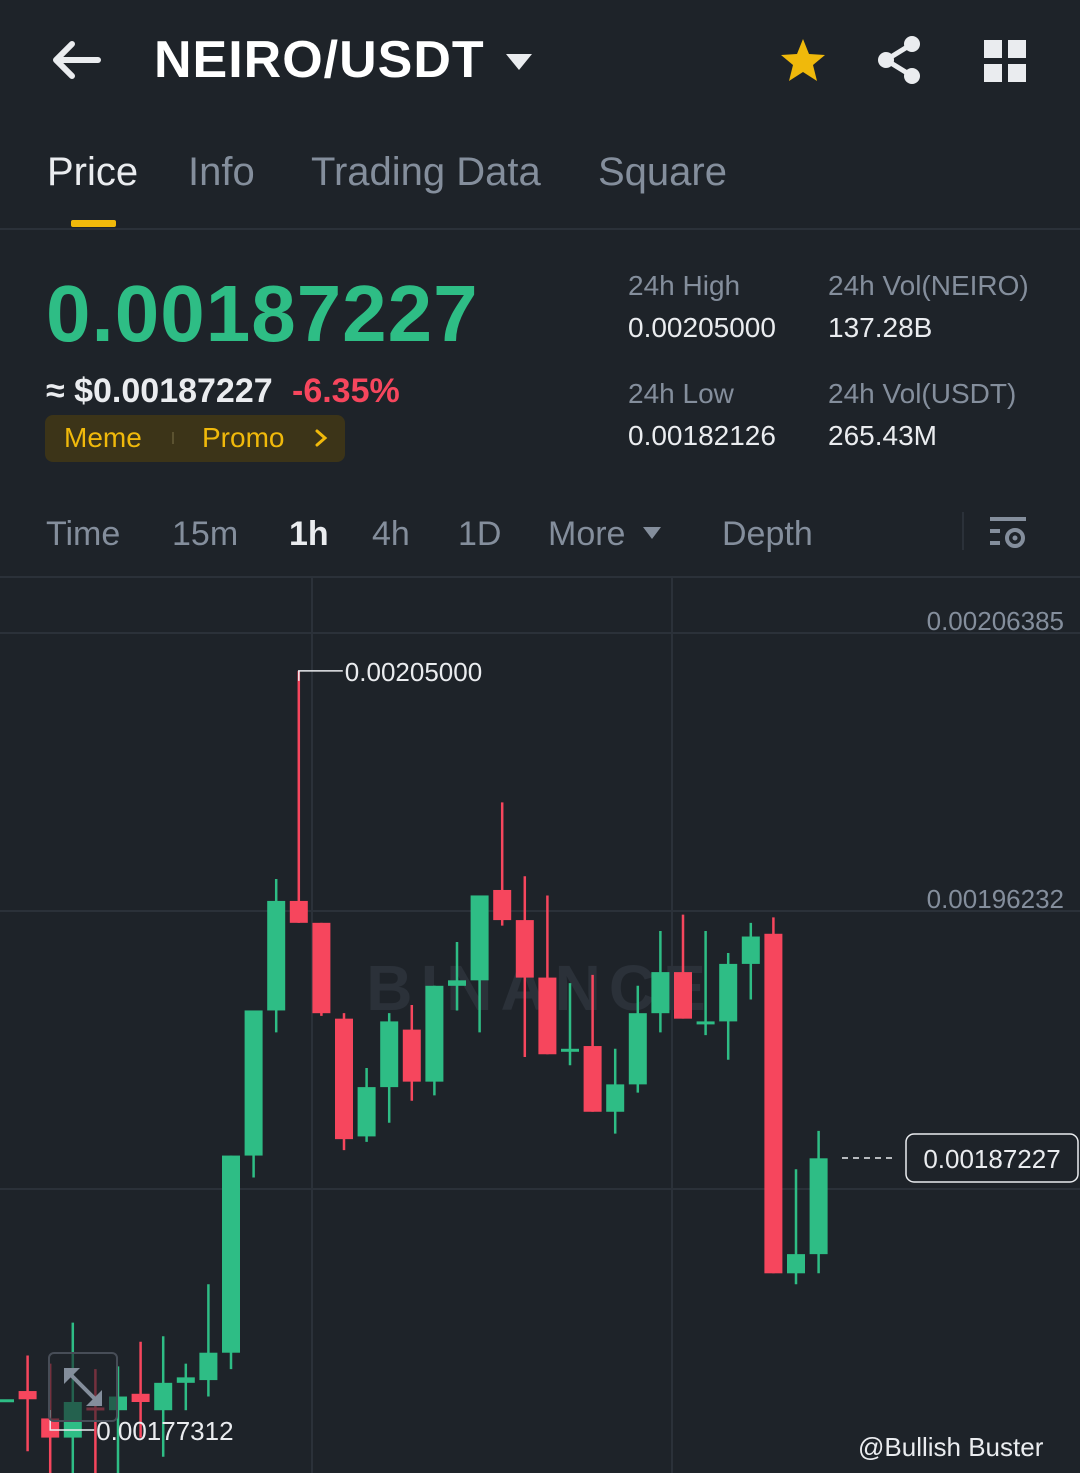 This screenshot has width=1080, height=1473. What do you see at coordinates (662, 172) in the screenshot?
I see `tab-square: Square` at bounding box center [662, 172].